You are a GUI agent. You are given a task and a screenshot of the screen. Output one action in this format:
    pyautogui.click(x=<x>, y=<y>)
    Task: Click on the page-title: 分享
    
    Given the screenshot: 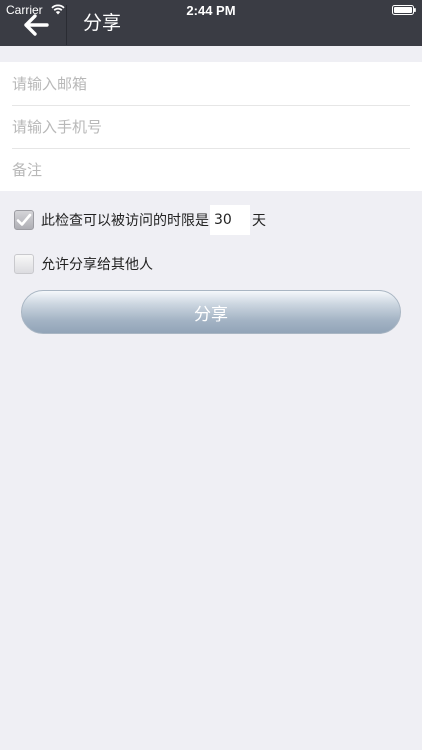 What is the action you would take?
    pyautogui.click(x=102, y=23)
    